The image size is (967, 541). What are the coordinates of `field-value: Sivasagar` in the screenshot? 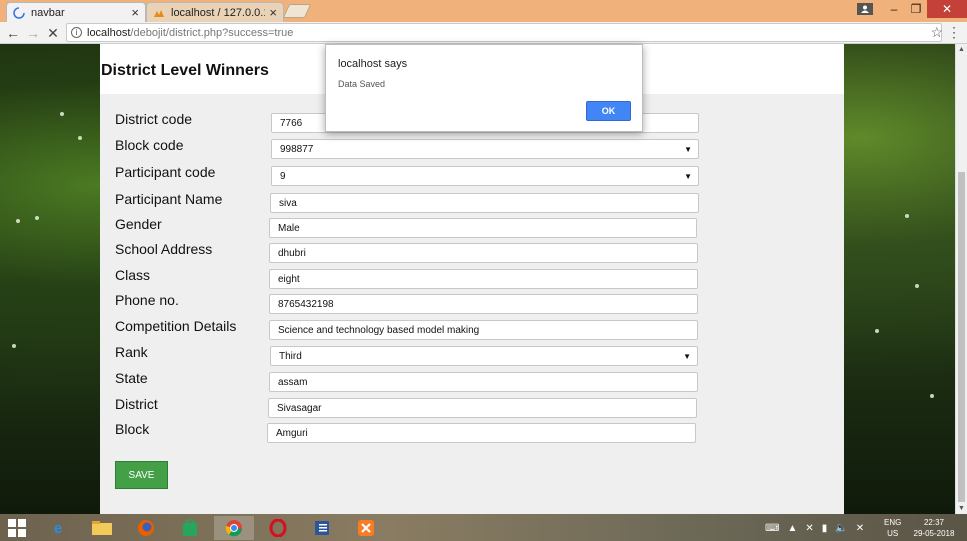 It's located at (299, 408).